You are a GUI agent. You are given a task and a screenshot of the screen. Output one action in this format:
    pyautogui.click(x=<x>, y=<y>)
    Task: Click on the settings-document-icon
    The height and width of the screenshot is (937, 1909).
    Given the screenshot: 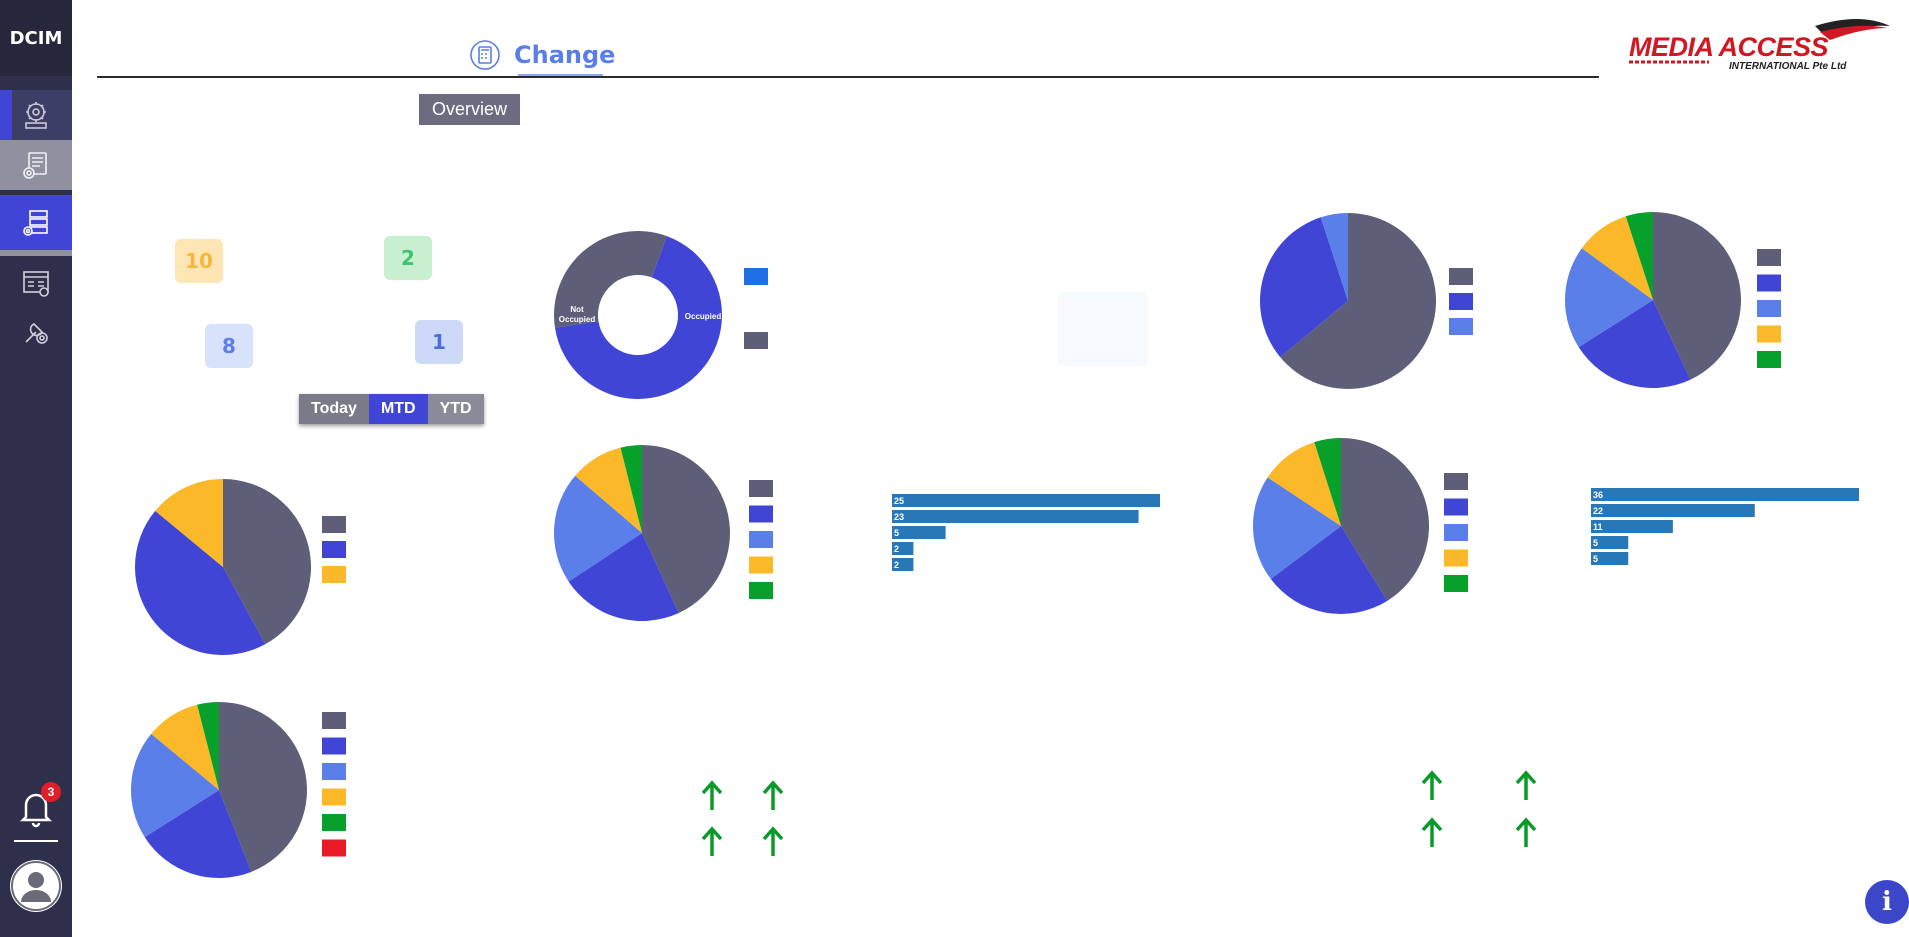 What is the action you would take?
    pyautogui.click(x=35, y=165)
    